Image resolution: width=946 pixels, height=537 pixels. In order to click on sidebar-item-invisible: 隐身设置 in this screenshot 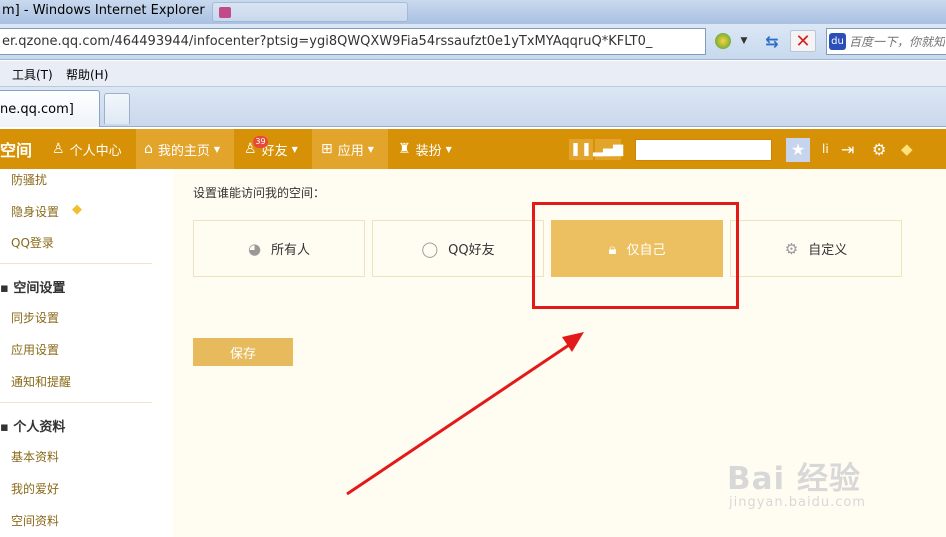, I will do `click(35, 211)`.